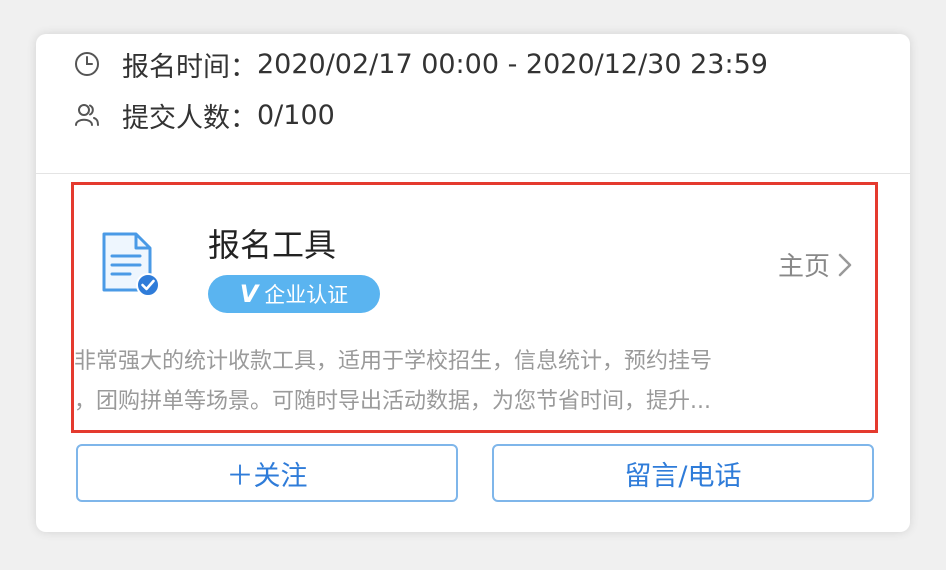  I want to click on description-line: 非常强大的统计收款工具，适用于学校招生，信息统计，预约挂号, so click(393, 361).